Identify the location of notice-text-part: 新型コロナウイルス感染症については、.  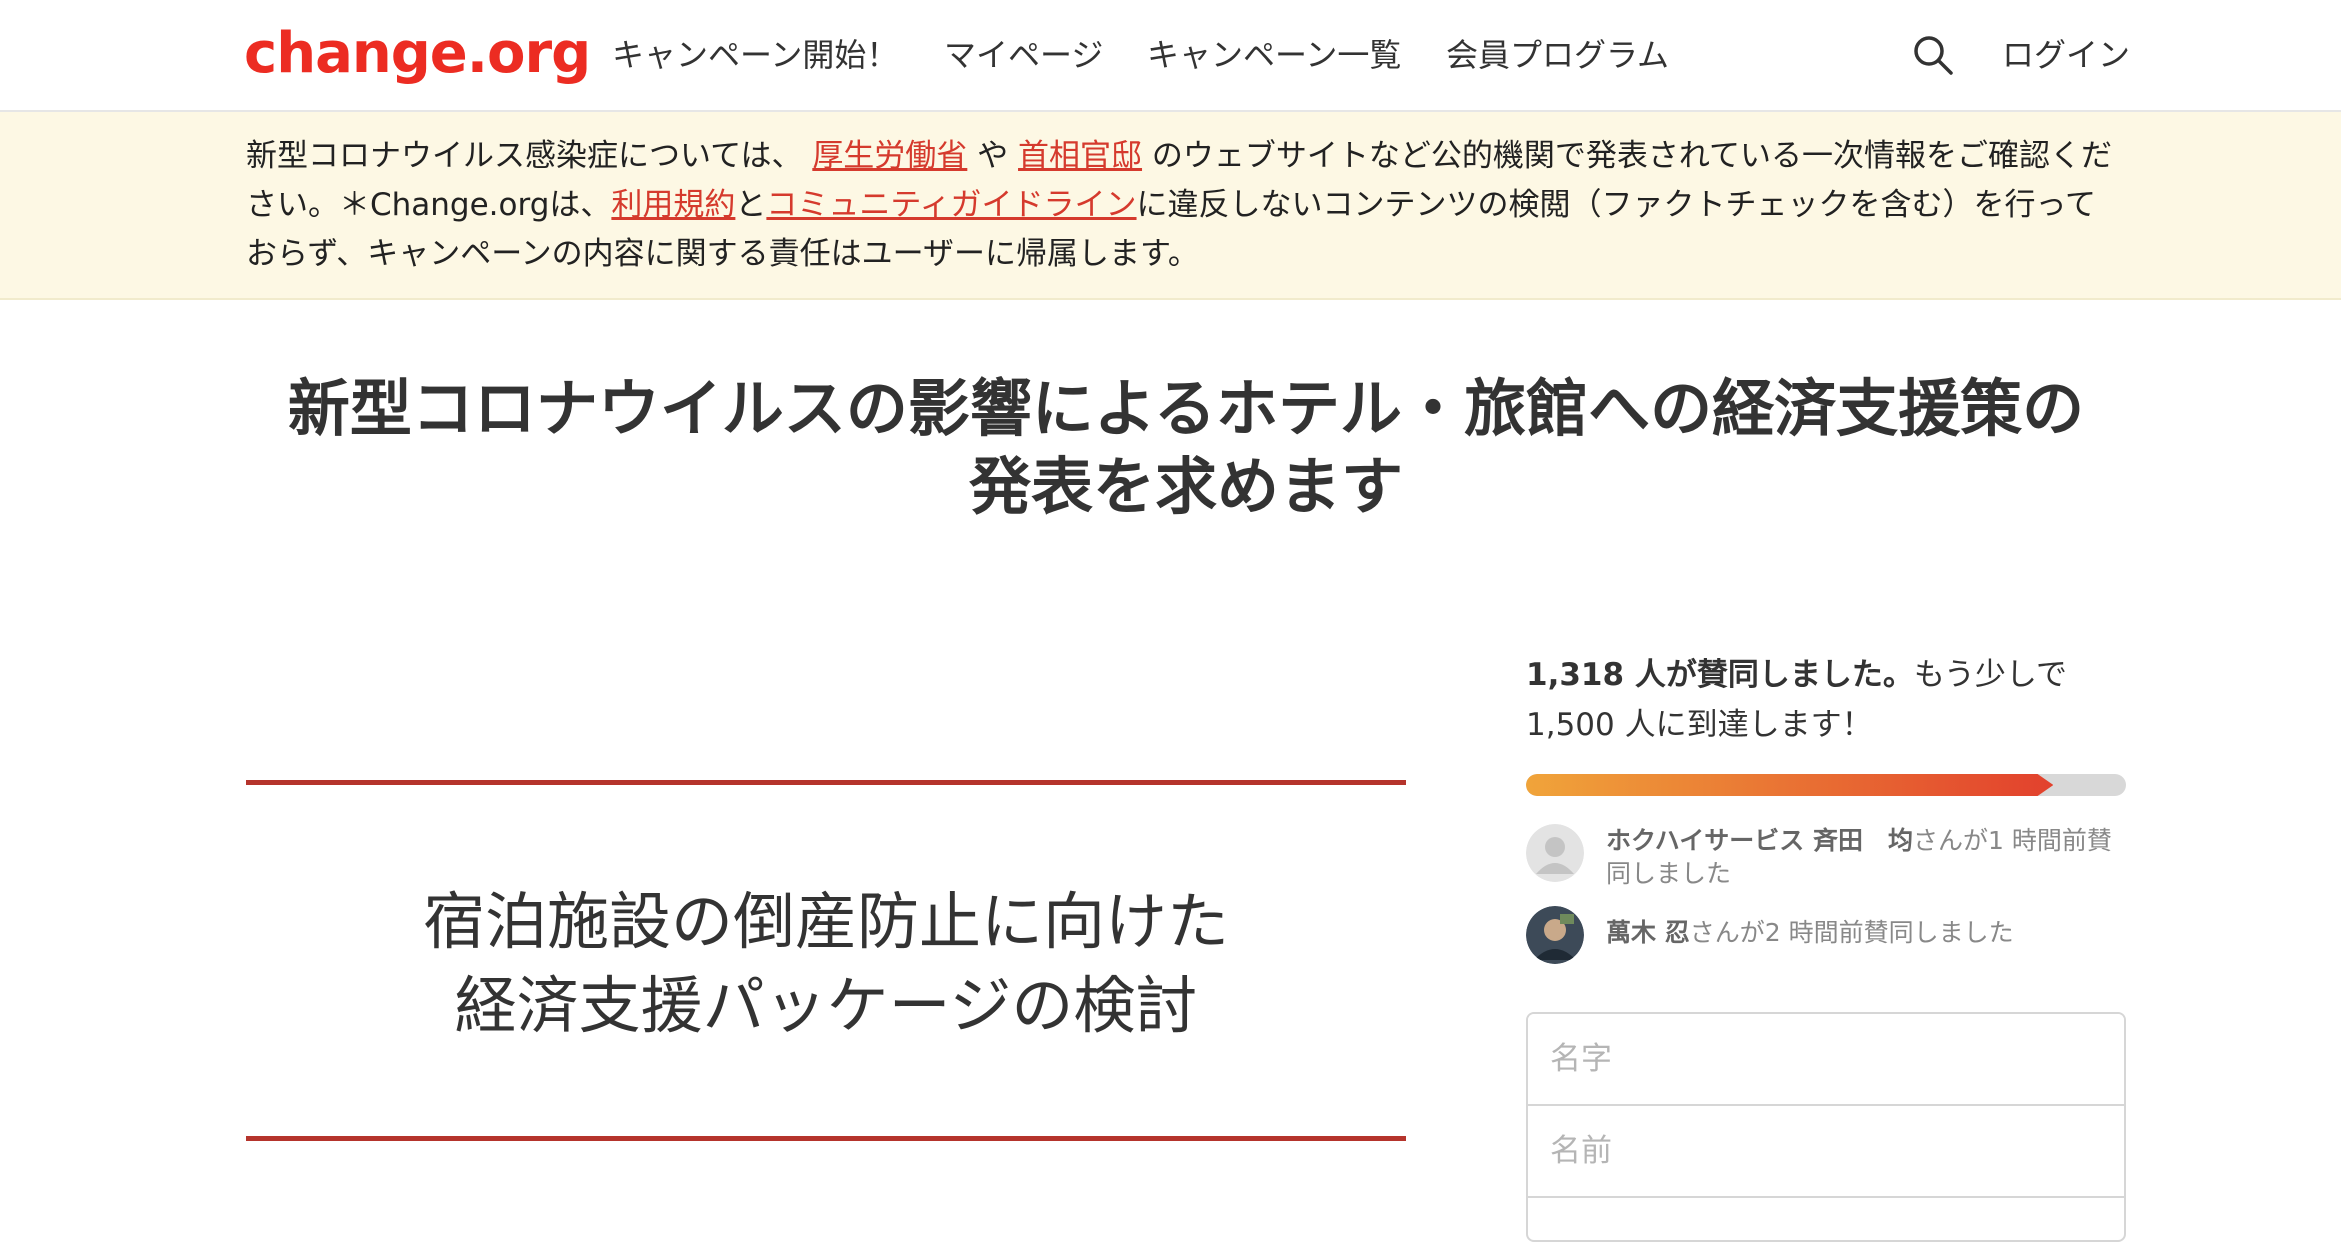
(529, 156).